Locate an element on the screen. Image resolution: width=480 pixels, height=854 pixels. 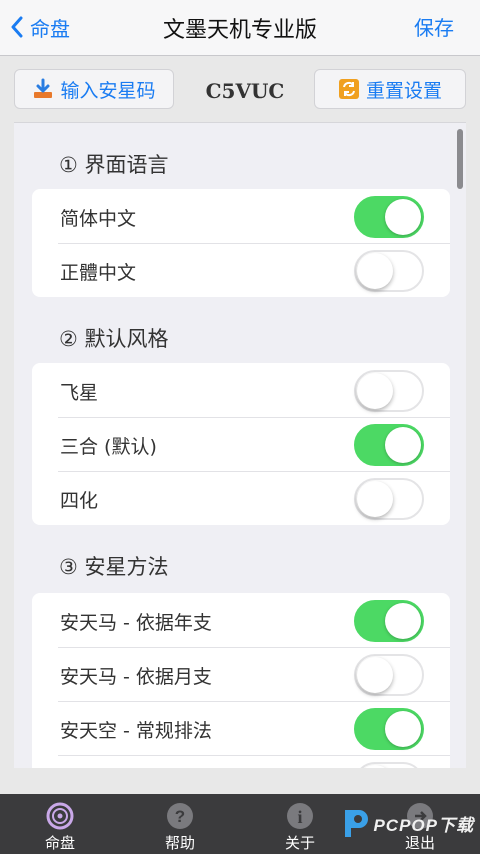
page-title: 文墨天机专业版 is located at coordinates (239, 30).